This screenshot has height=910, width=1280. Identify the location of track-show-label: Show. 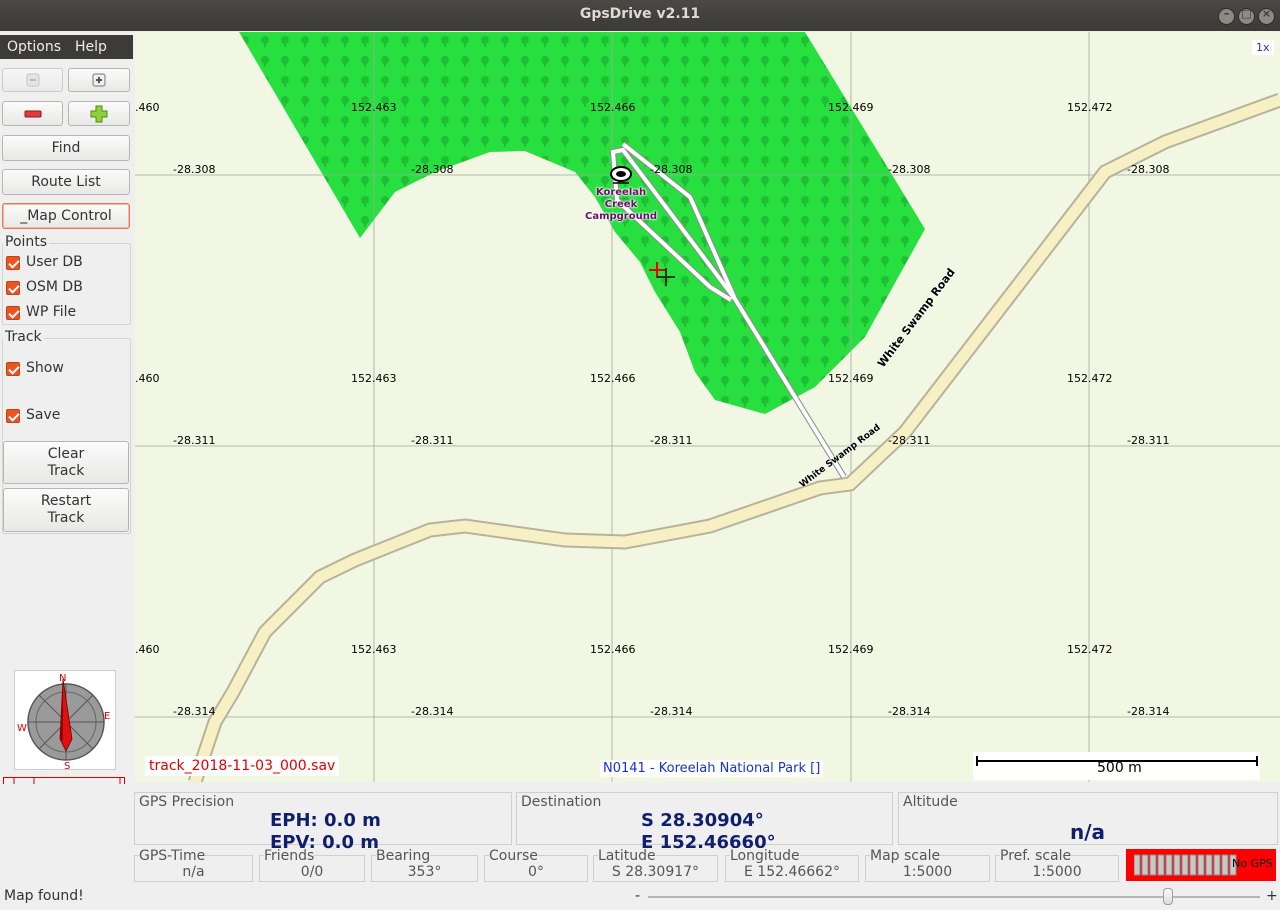
(45, 368).